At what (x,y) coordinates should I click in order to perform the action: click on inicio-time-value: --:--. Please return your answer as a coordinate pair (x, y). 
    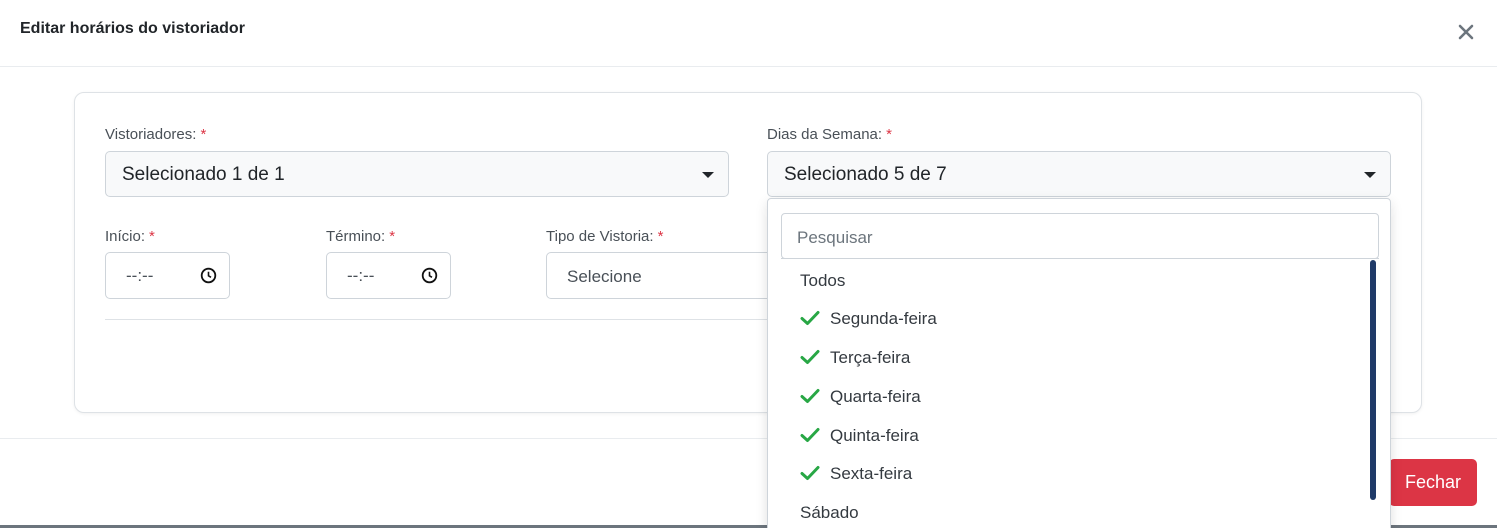
    Looking at the image, I should click on (140, 275).